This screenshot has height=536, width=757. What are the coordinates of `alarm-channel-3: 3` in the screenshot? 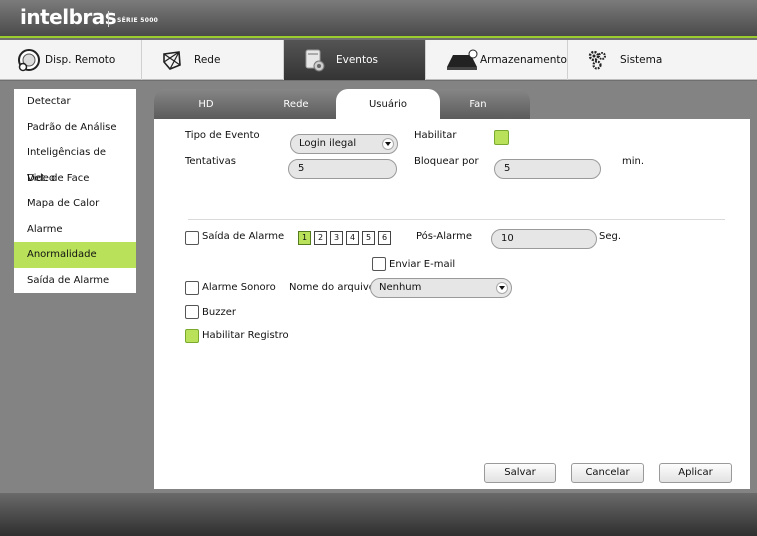 It's located at (336, 238).